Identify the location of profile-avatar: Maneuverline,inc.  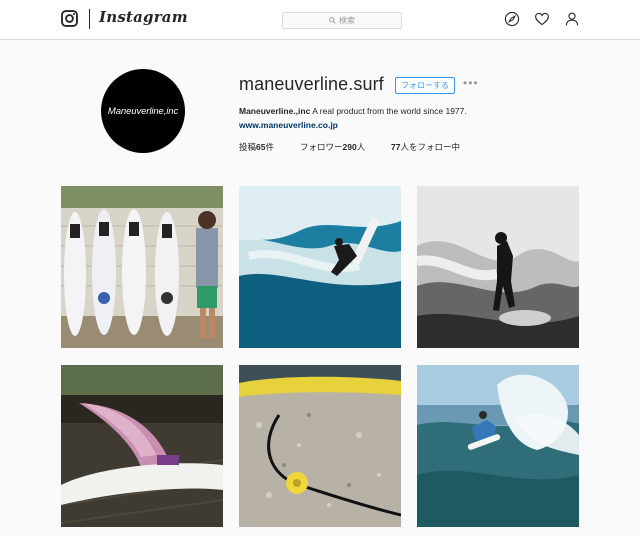
(143, 111).